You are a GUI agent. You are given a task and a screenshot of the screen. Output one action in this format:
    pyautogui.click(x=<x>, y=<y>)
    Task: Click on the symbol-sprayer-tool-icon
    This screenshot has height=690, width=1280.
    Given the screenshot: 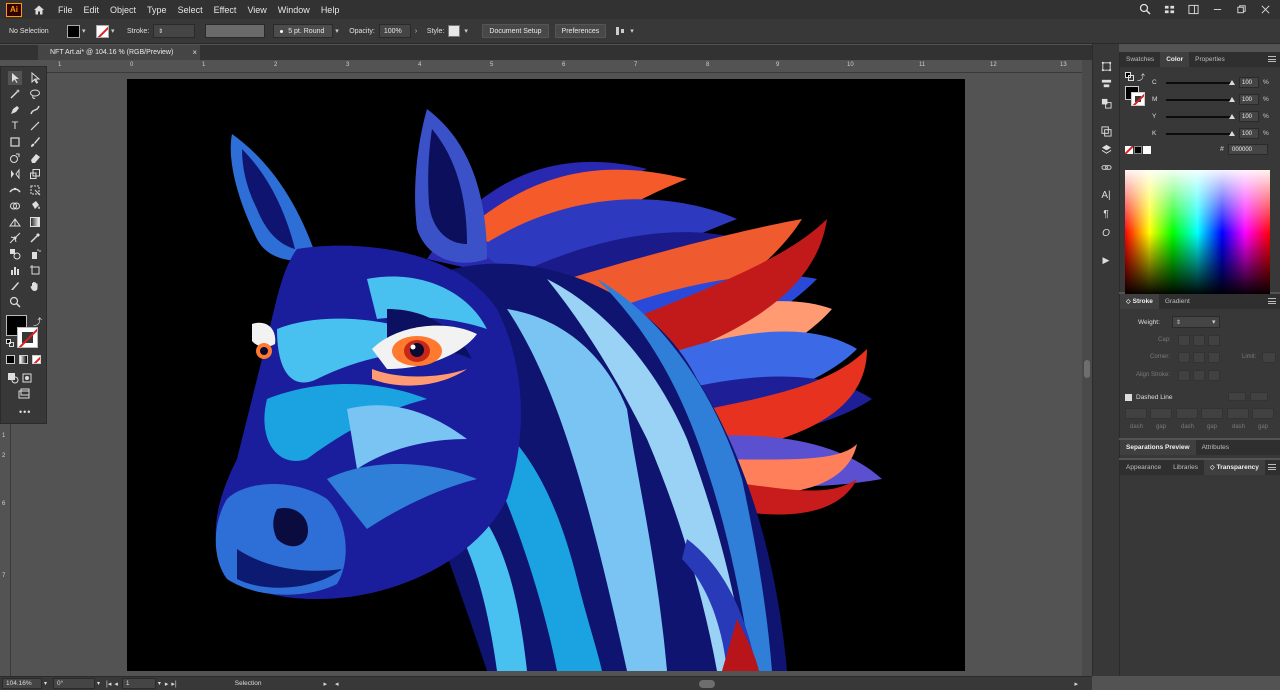 What is the action you would take?
    pyautogui.click(x=35, y=254)
    